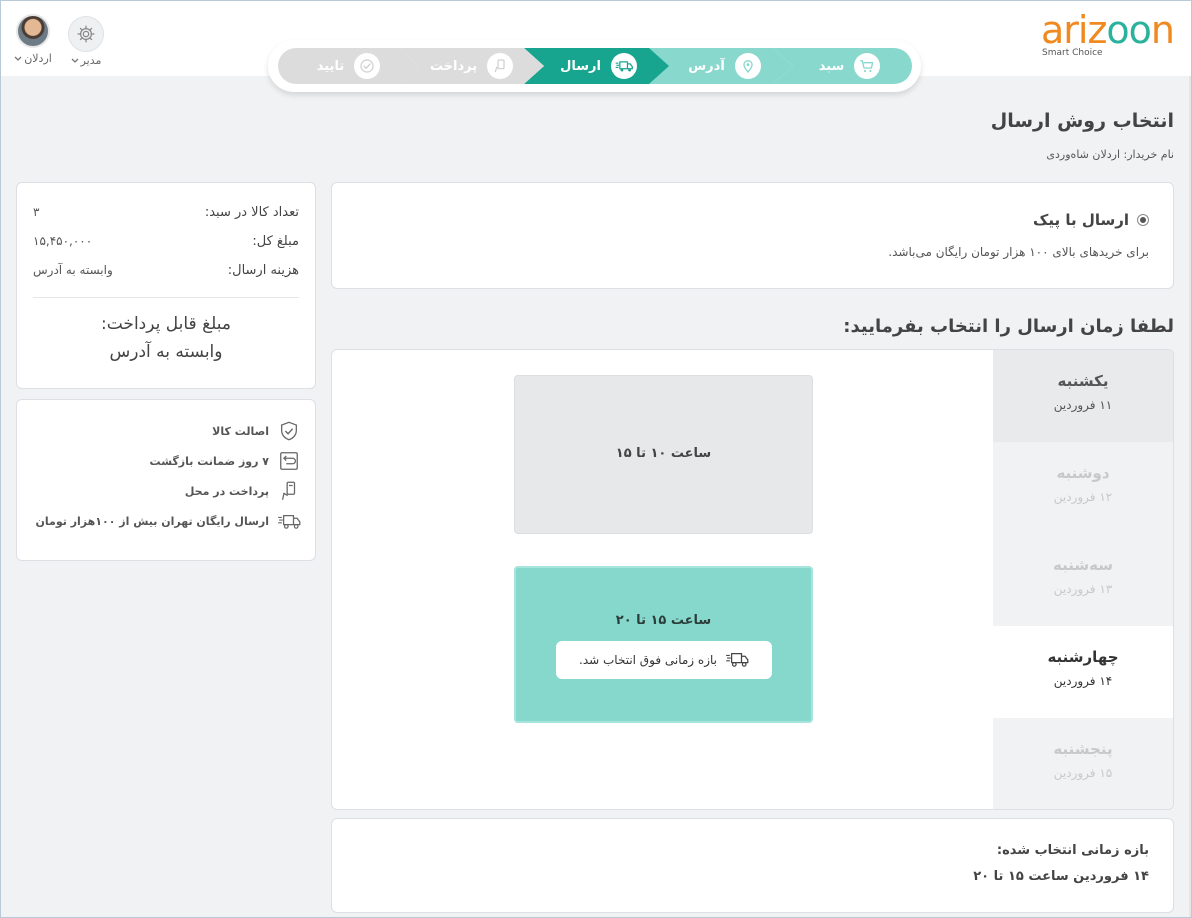 This screenshot has height=918, width=1192. I want to click on summary-value: ۳, so click(36, 212).